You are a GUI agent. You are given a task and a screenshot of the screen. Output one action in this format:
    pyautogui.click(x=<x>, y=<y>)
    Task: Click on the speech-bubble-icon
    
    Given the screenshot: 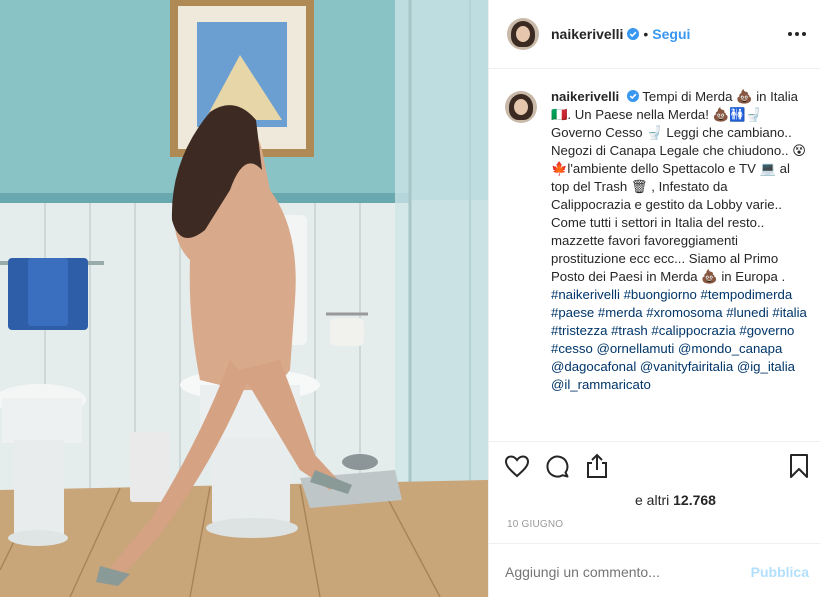 What is the action you would take?
    pyautogui.click(x=557, y=466)
    